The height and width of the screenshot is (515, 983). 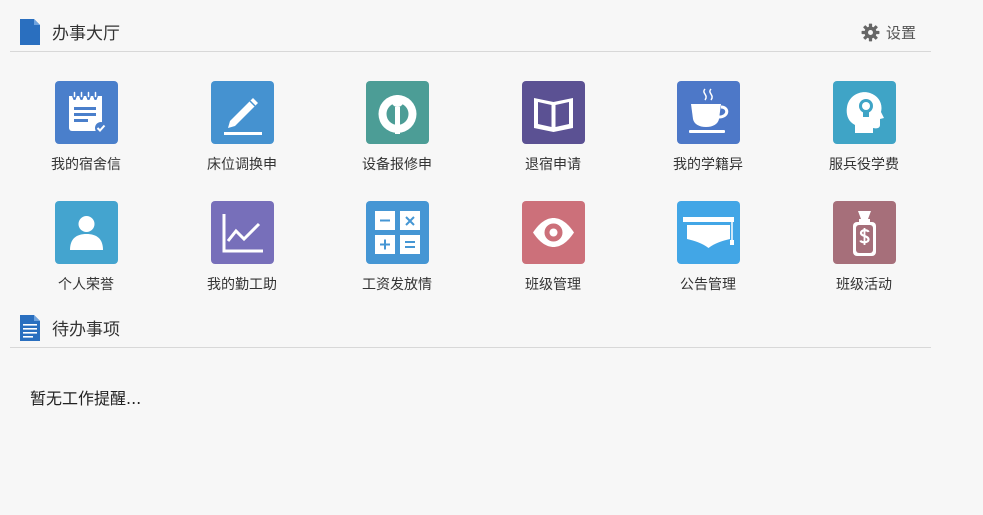 I want to click on tile-student-status: 我的学籍异, so click(x=708, y=136).